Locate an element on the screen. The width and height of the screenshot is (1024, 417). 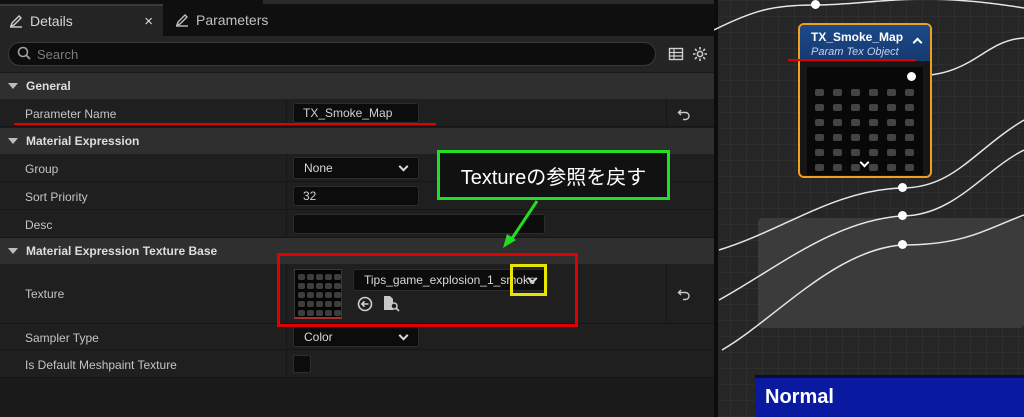
tab-details: Details × is located at coordinates (81, 20).